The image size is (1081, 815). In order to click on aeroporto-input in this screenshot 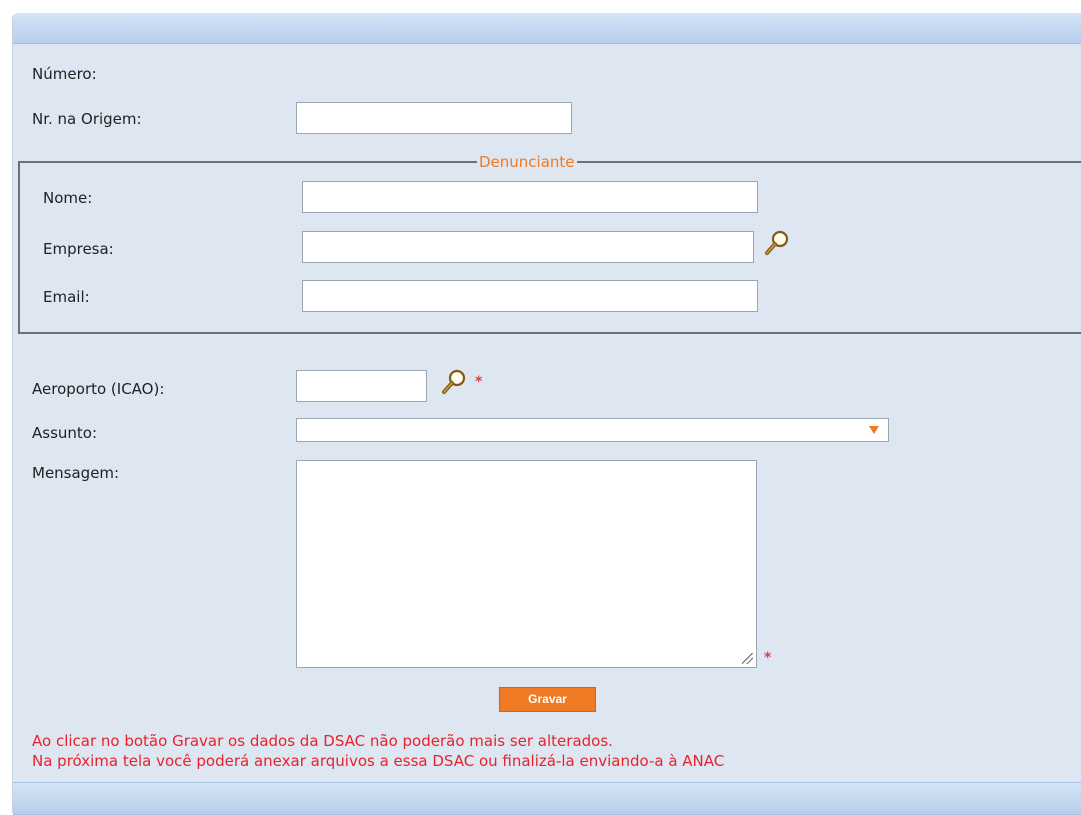, I will do `click(361, 386)`.